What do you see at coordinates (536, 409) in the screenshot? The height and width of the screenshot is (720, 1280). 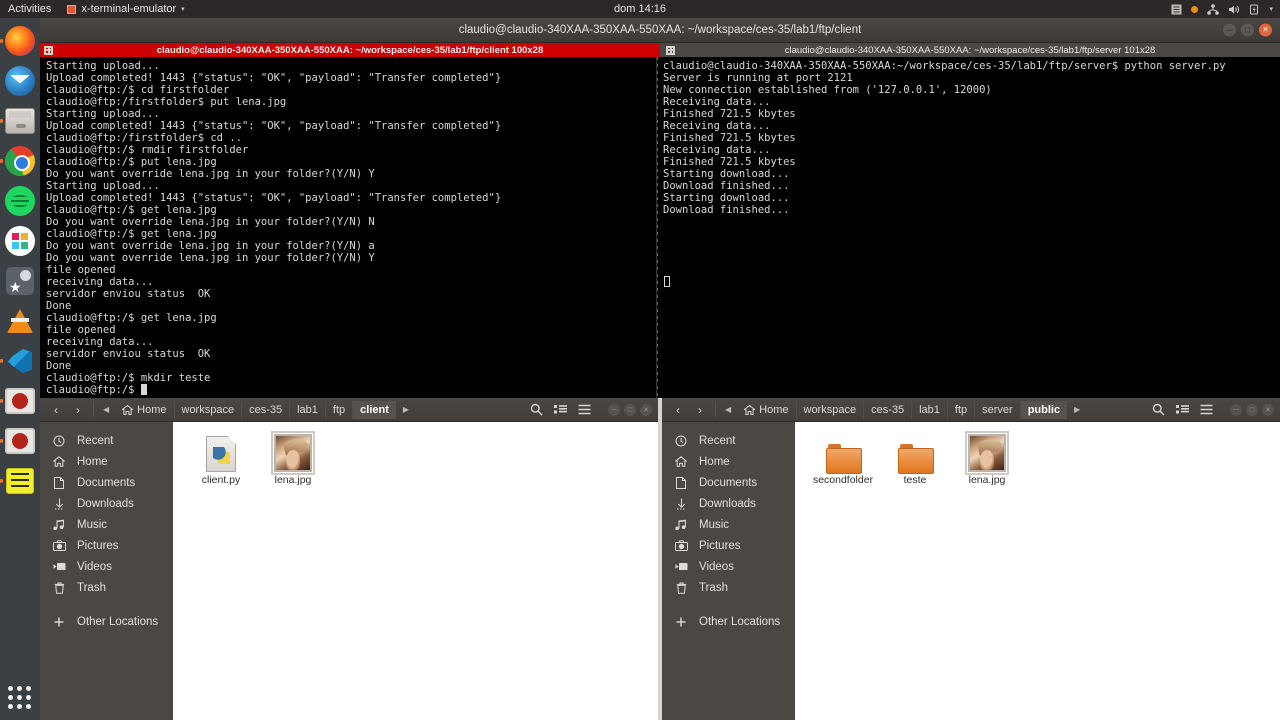 I see `search-icon` at bounding box center [536, 409].